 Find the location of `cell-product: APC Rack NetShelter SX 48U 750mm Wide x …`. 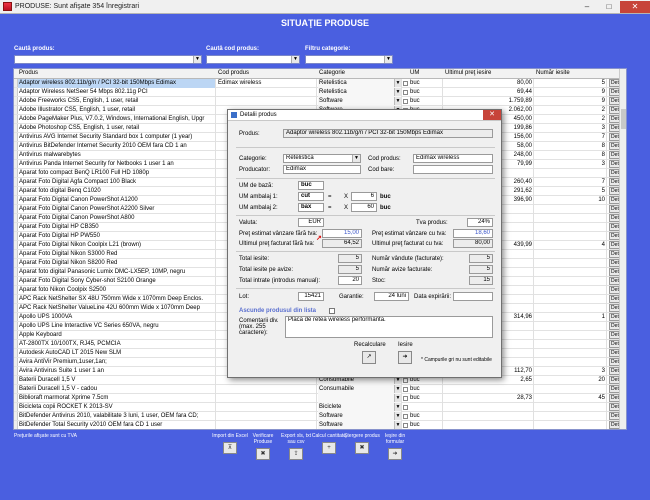

cell-product: APC Rack NetShelter SX 48U 750mm Wide x … is located at coordinates (117, 299).